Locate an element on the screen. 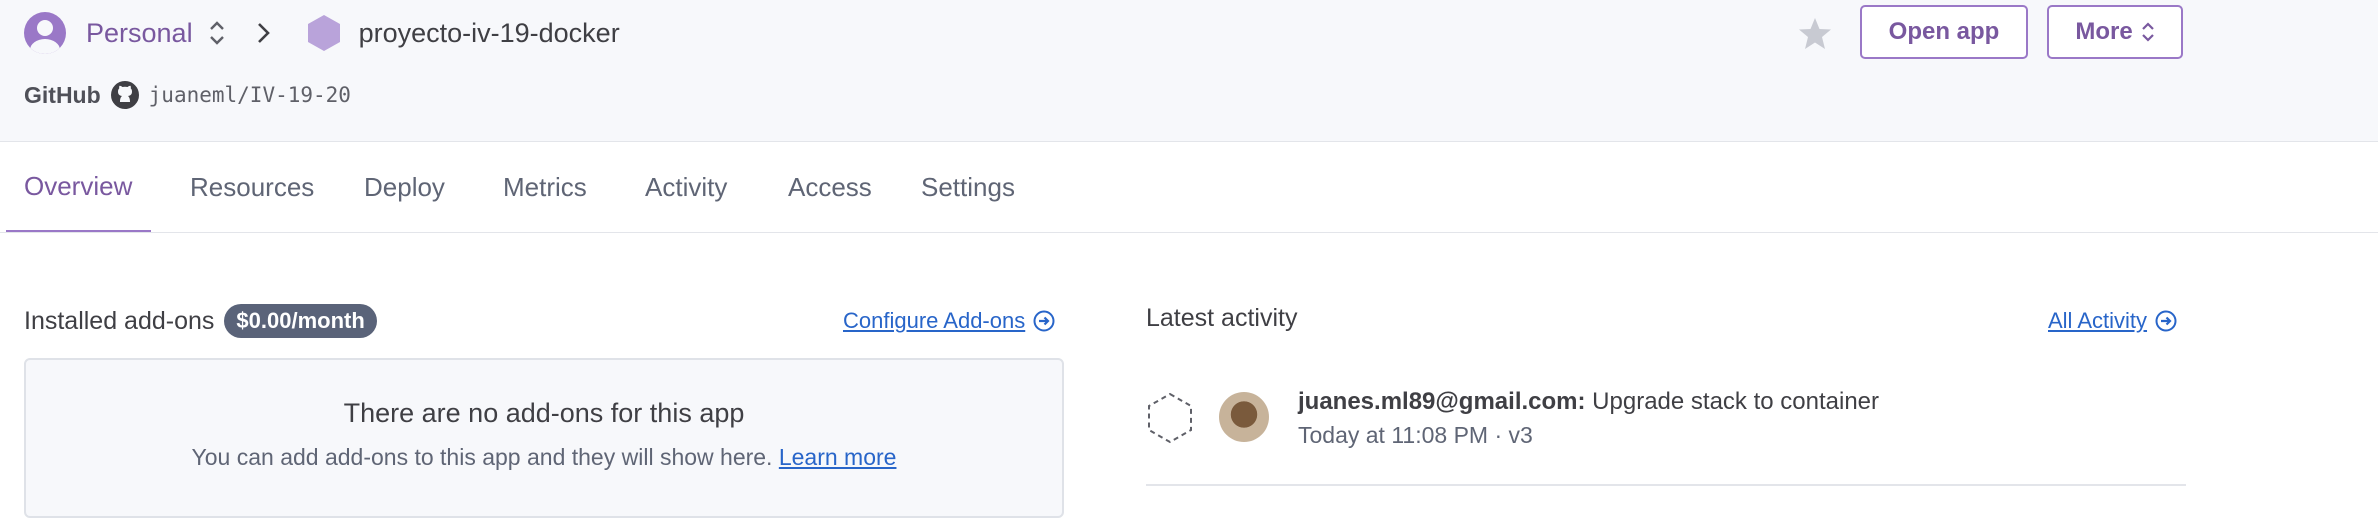 The height and width of the screenshot is (518, 2378). account-switcher: Personal is located at coordinates (139, 33).